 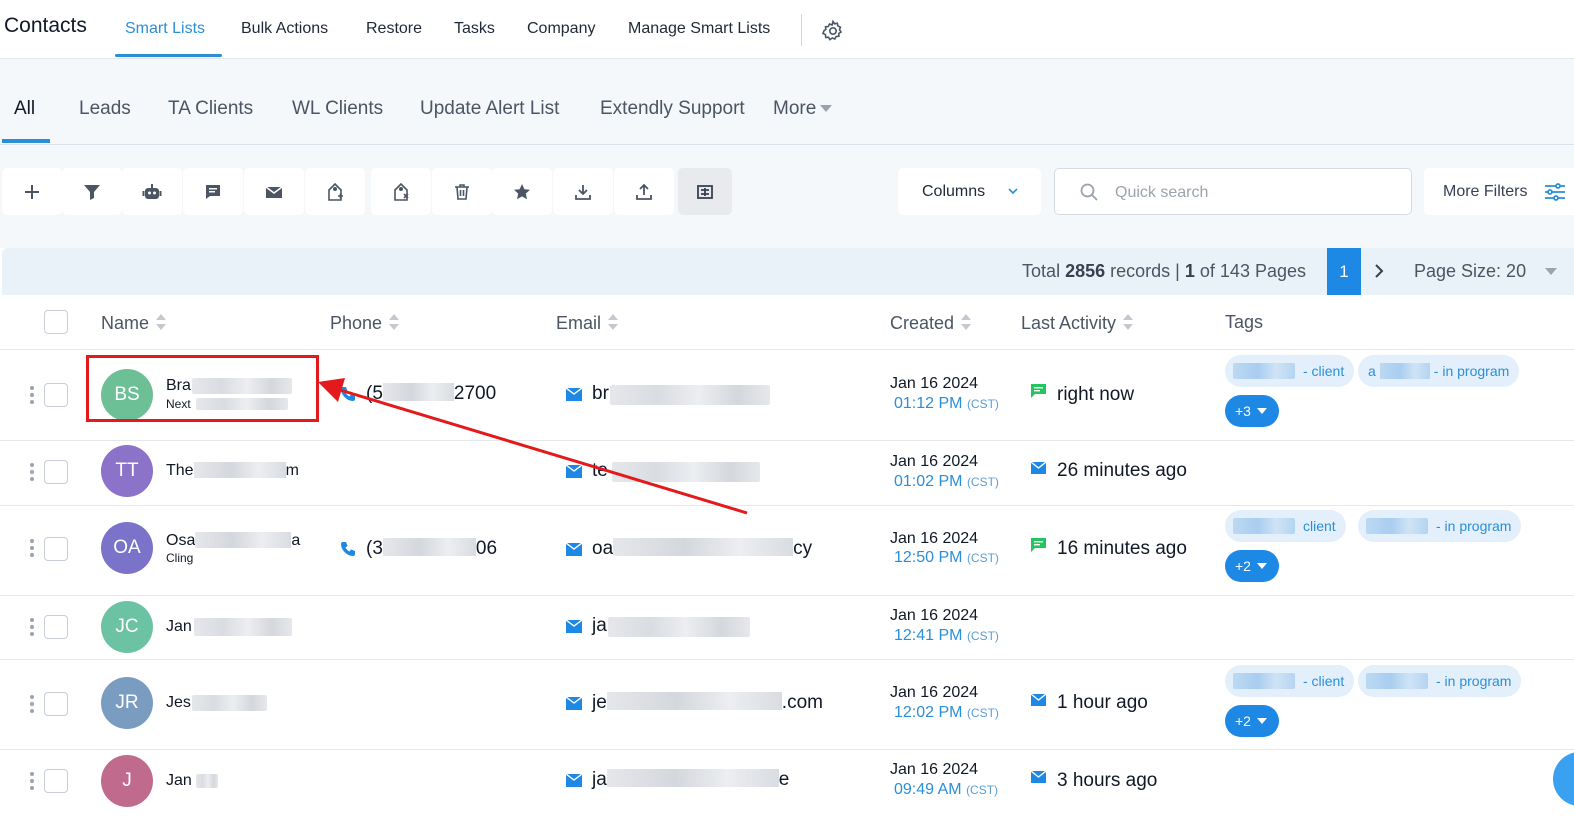 I want to click on avatar: JR, so click(x=127, y=703).